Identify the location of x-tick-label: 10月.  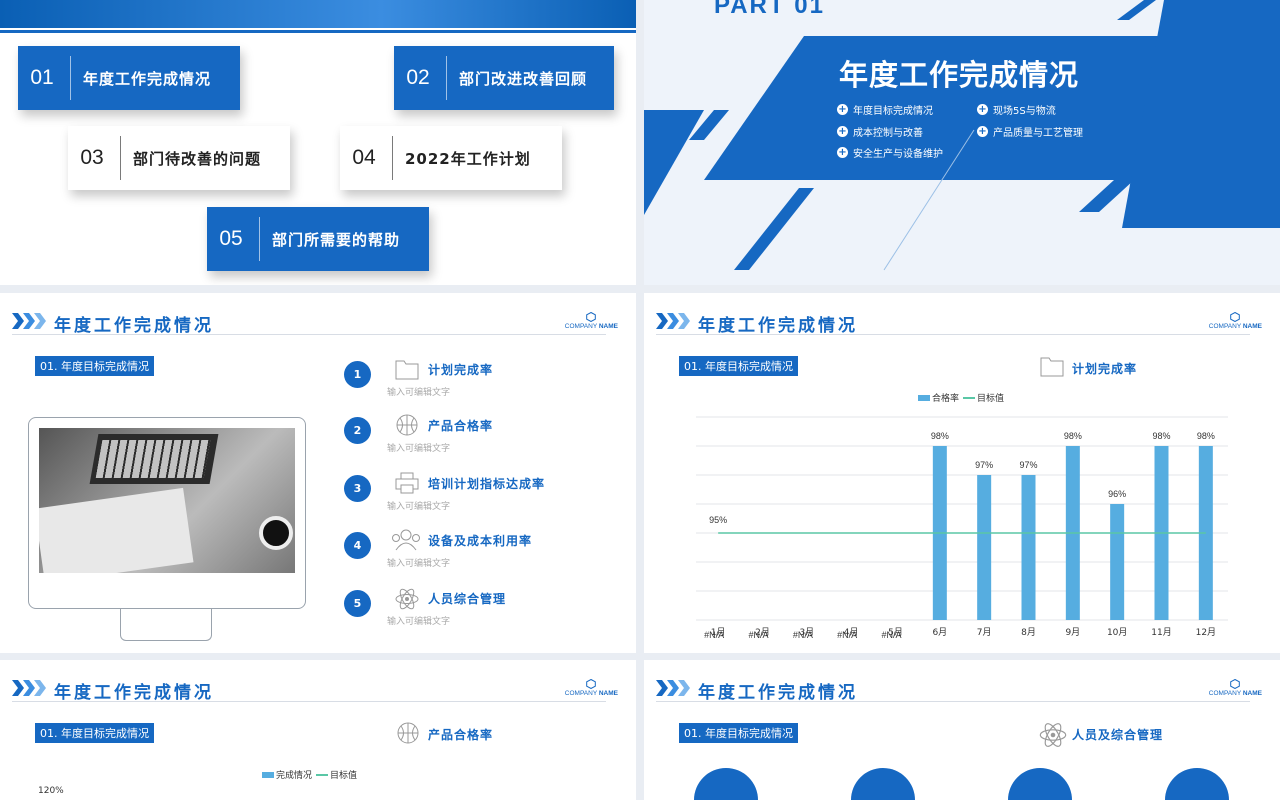
(1117, 632).